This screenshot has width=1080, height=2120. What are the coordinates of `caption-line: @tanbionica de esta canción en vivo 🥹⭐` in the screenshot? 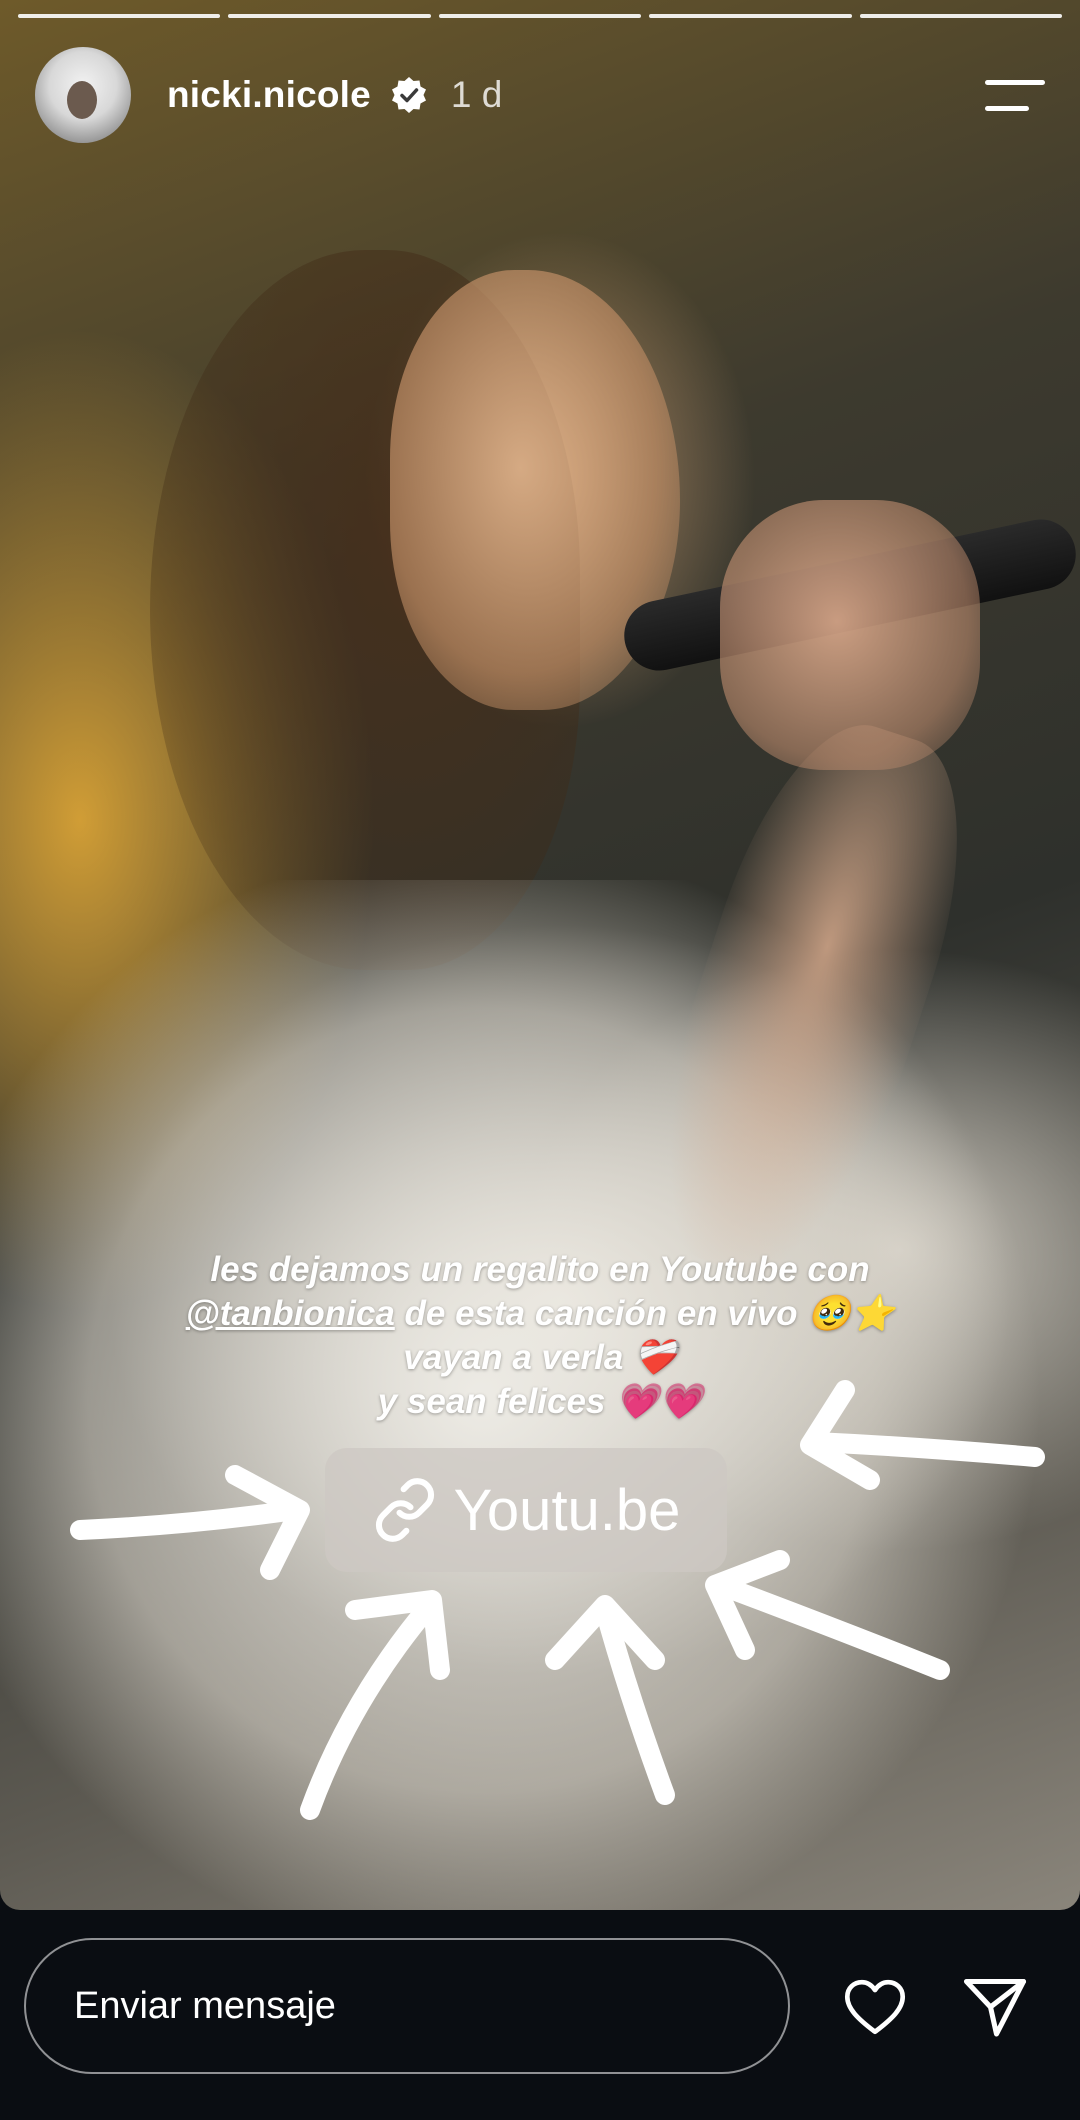 It's located at (540, 1314).